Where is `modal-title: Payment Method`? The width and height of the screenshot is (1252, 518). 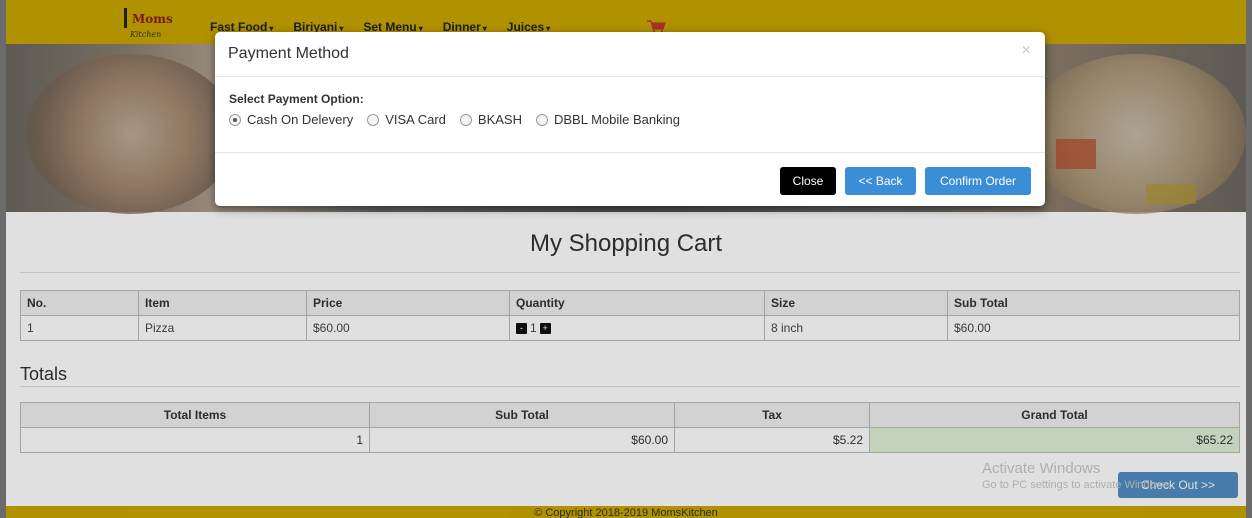
modal-title: Payment Method is located at coordinates (288, 53).